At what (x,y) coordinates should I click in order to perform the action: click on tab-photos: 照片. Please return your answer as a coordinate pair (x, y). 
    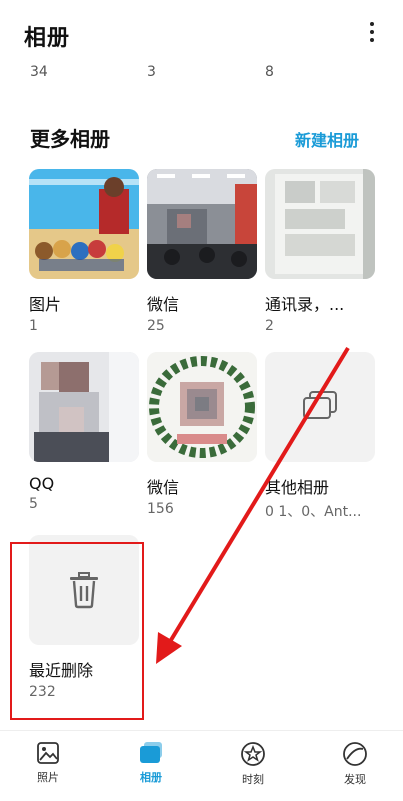
    Looking at the image, I should click on (48, 763).